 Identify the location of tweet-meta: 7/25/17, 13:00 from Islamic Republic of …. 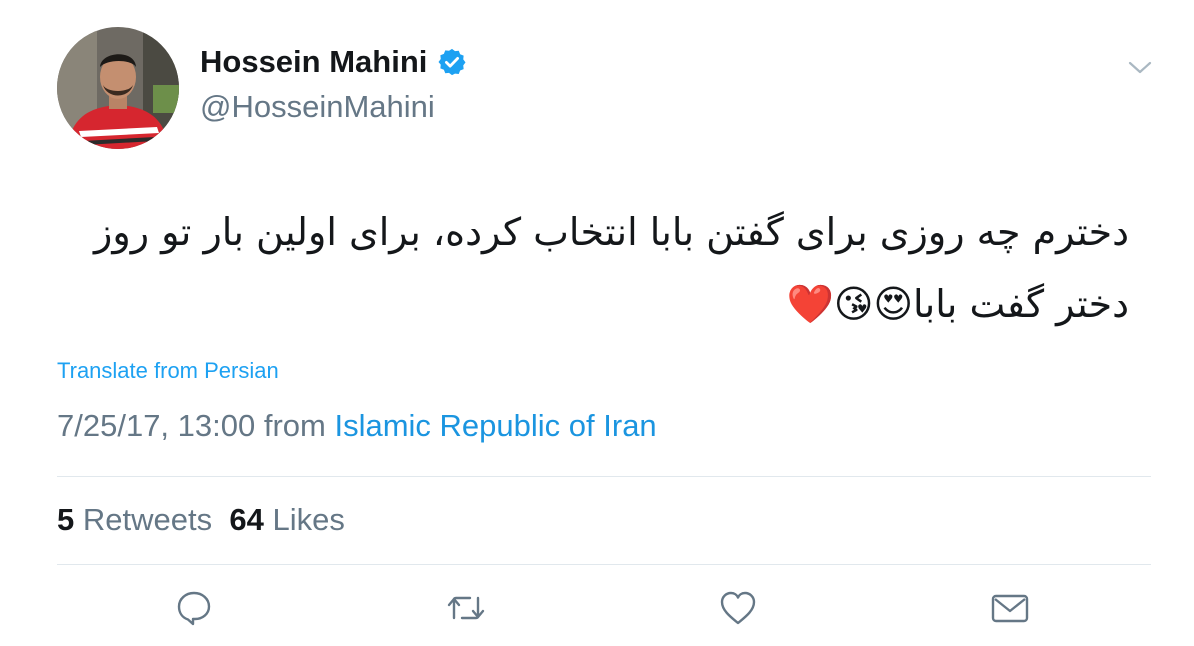
(357, 426).